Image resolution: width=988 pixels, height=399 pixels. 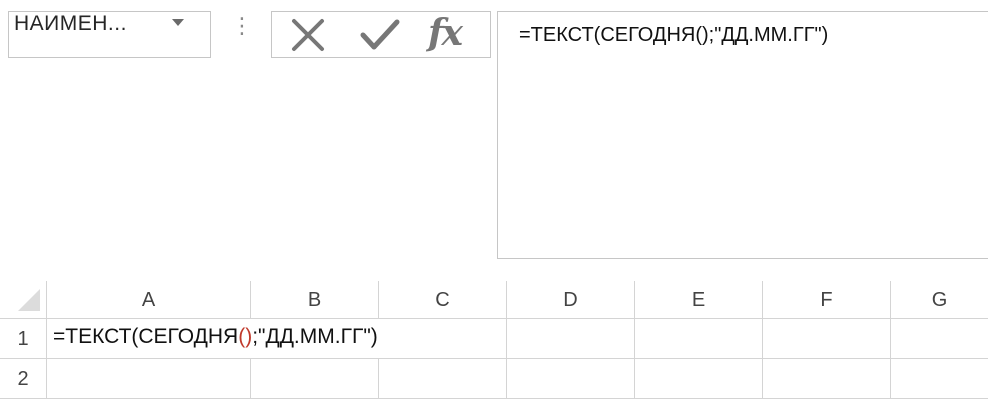 What do you see at coordinates (939, 379) in the screenshot?
I see `cell-g2` at bounding box center [939, 379].